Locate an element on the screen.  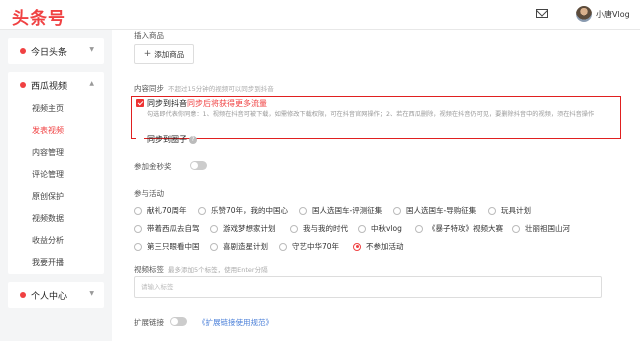
activity-radio: 国人选国车-导购征集 is located at coordinates (434, 210).